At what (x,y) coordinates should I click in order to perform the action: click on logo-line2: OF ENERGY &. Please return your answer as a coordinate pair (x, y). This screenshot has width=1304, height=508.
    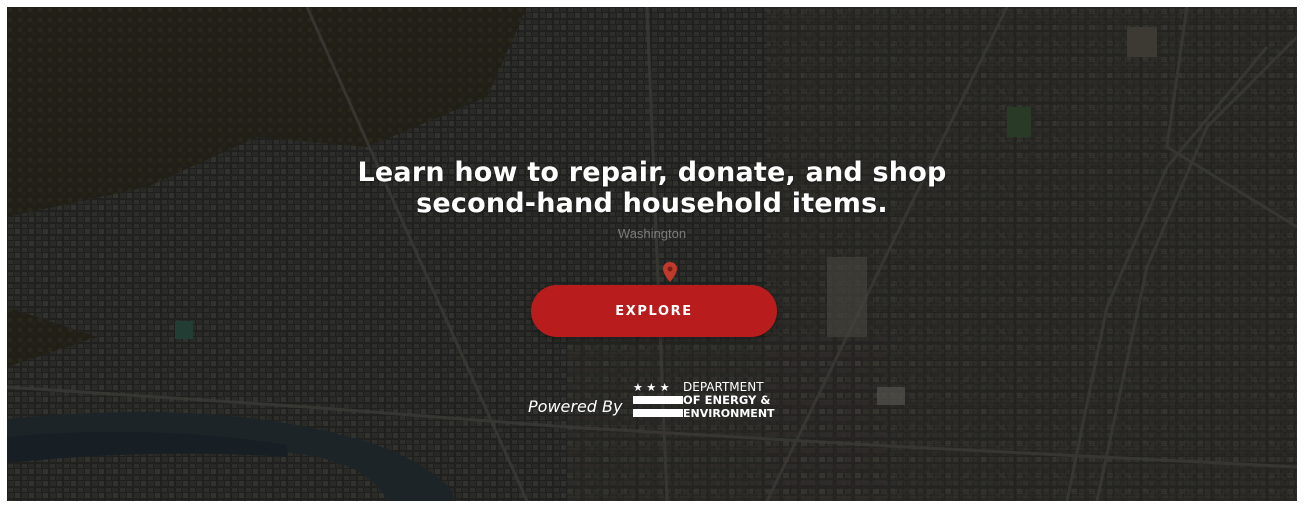
    Looking at the image, I should click on (726, 400).